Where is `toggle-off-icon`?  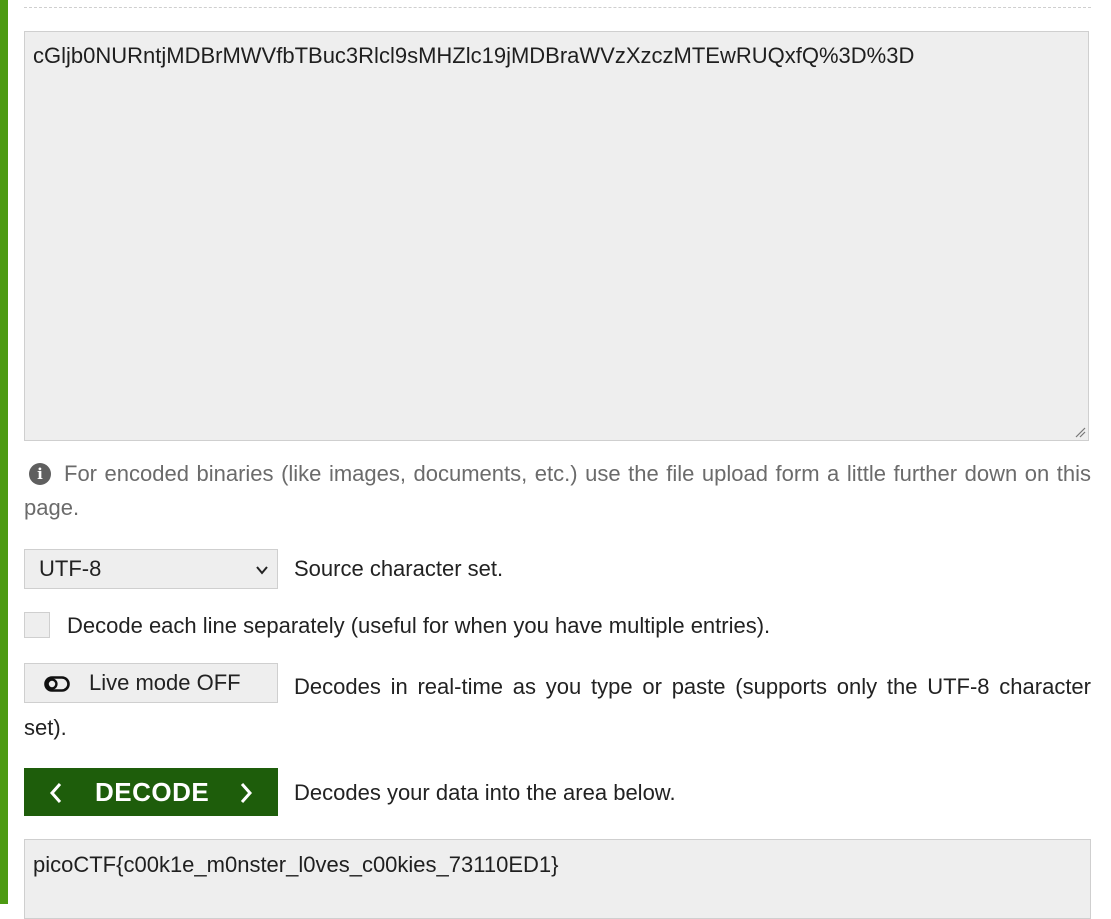
toggle-off-icon is located at coordinates (57, 684).